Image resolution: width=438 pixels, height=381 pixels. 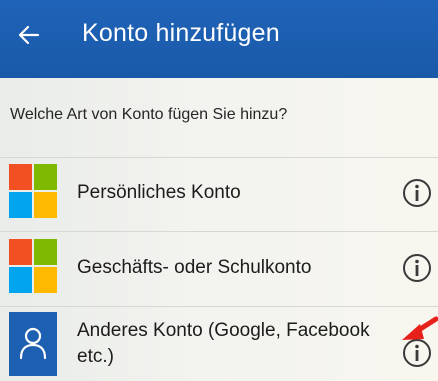 I want to click on account-type-question: Welche Art von Konto fügen Sie hinzu?, so click(x=149, y=114).